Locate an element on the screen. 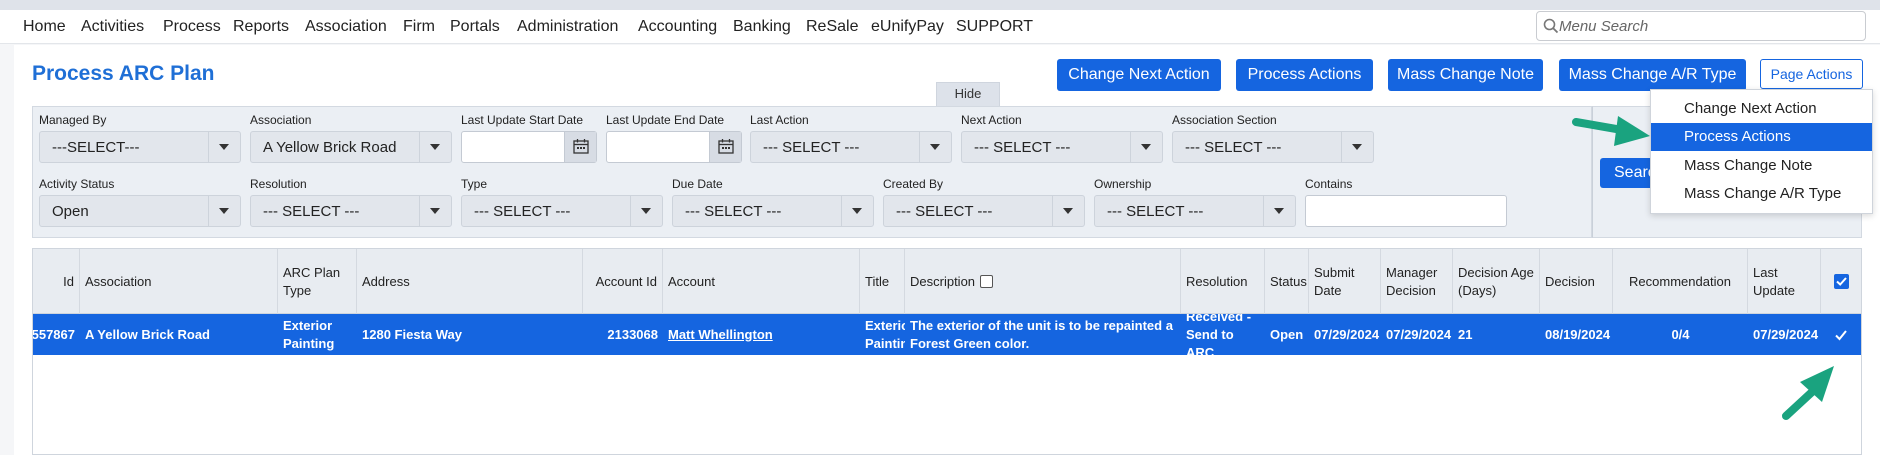 Image resolution: width=1880 pixels, height=455 pixels. account-link: Matt Whellington is located at coordinates (720, 335).